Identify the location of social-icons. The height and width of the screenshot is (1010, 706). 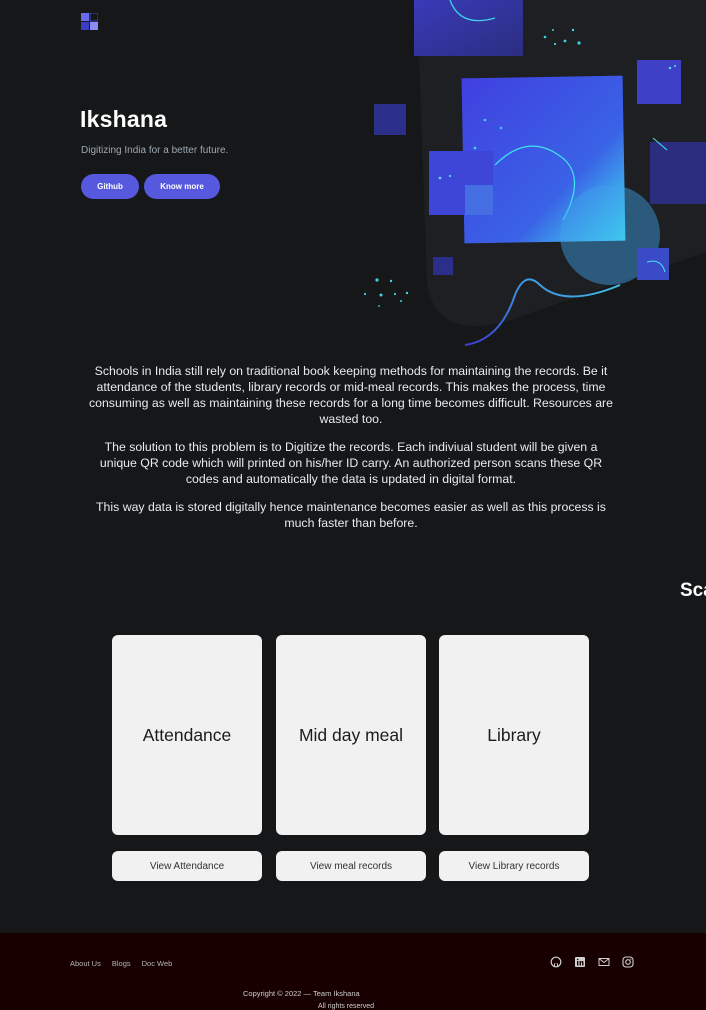
(598, 961).